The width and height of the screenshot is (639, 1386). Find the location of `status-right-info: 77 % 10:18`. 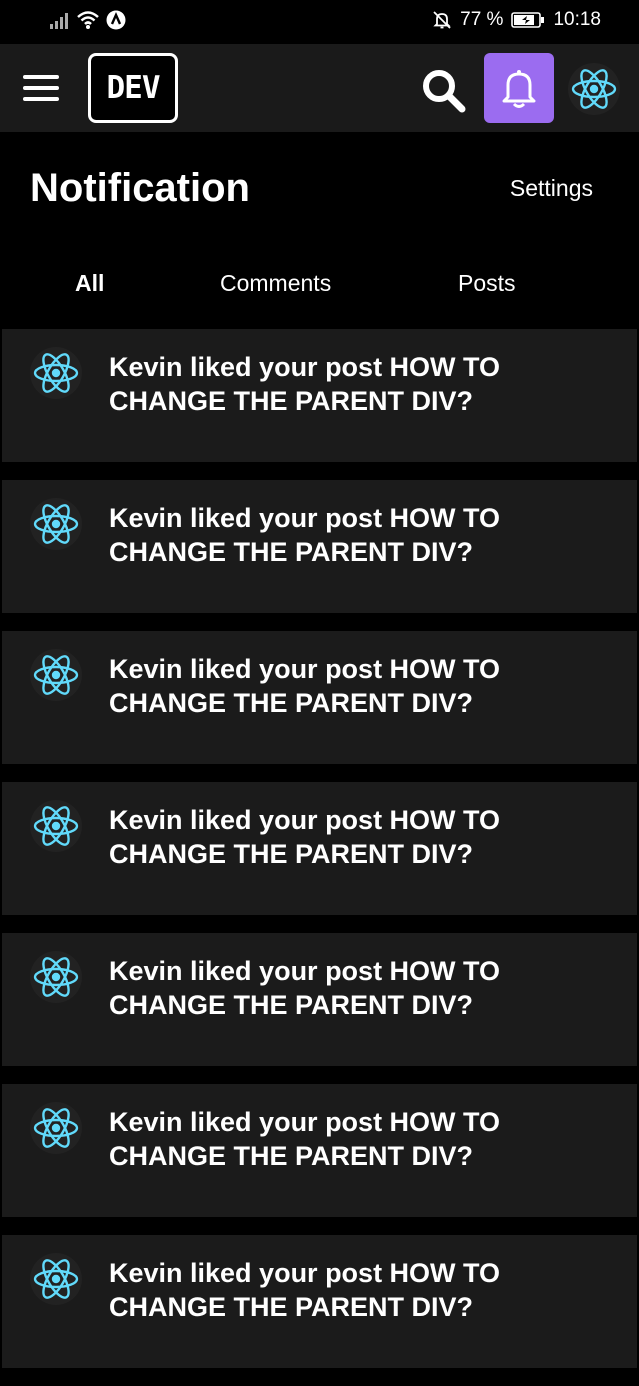

status-right-info: 77 % 10:18 is located at coordinates (516, 20).